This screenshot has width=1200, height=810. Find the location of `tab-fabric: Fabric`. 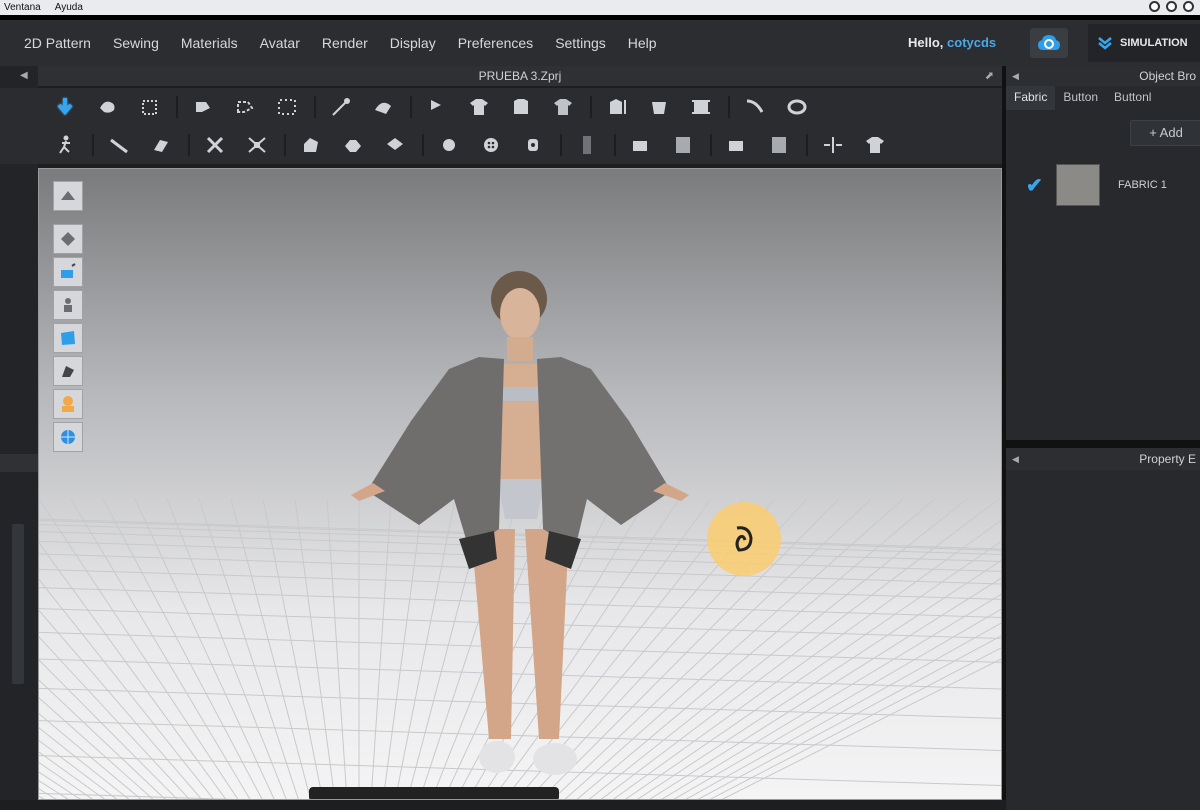

tab-fabric: Fabric is located at coordinates (1031, 98).